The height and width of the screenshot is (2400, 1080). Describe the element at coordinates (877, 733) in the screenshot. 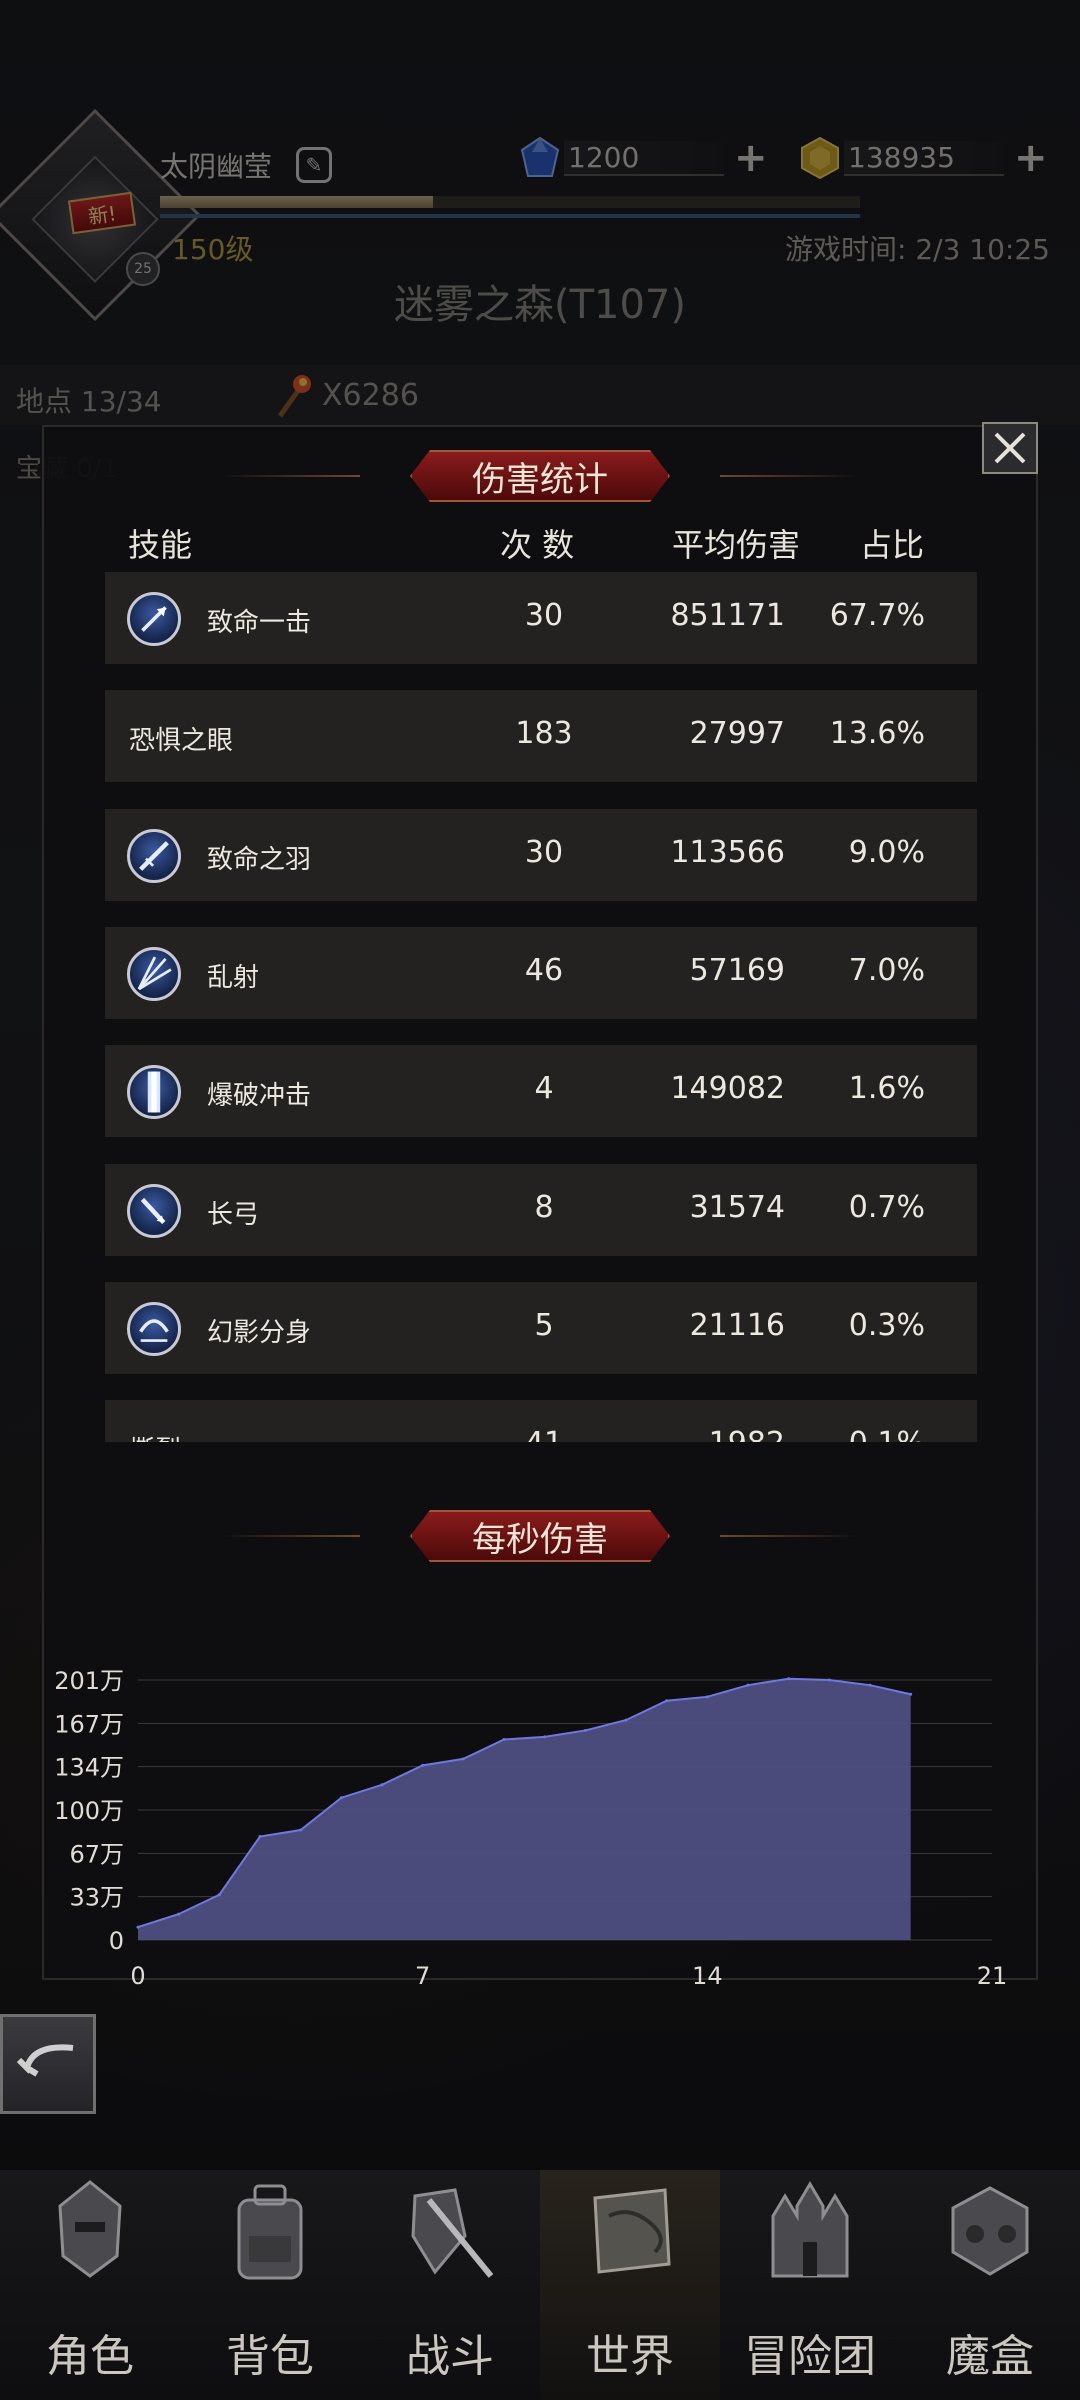

I see `skill-percent: 13.6%` at that location.